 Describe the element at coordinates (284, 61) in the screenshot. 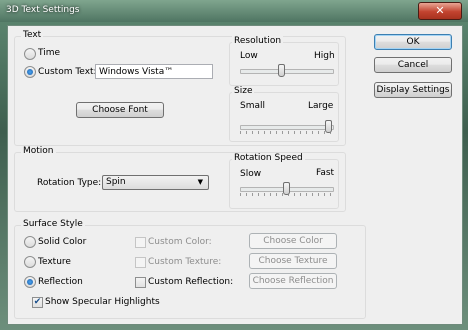

I see `resolution-group: Resolution Low High` at that location.